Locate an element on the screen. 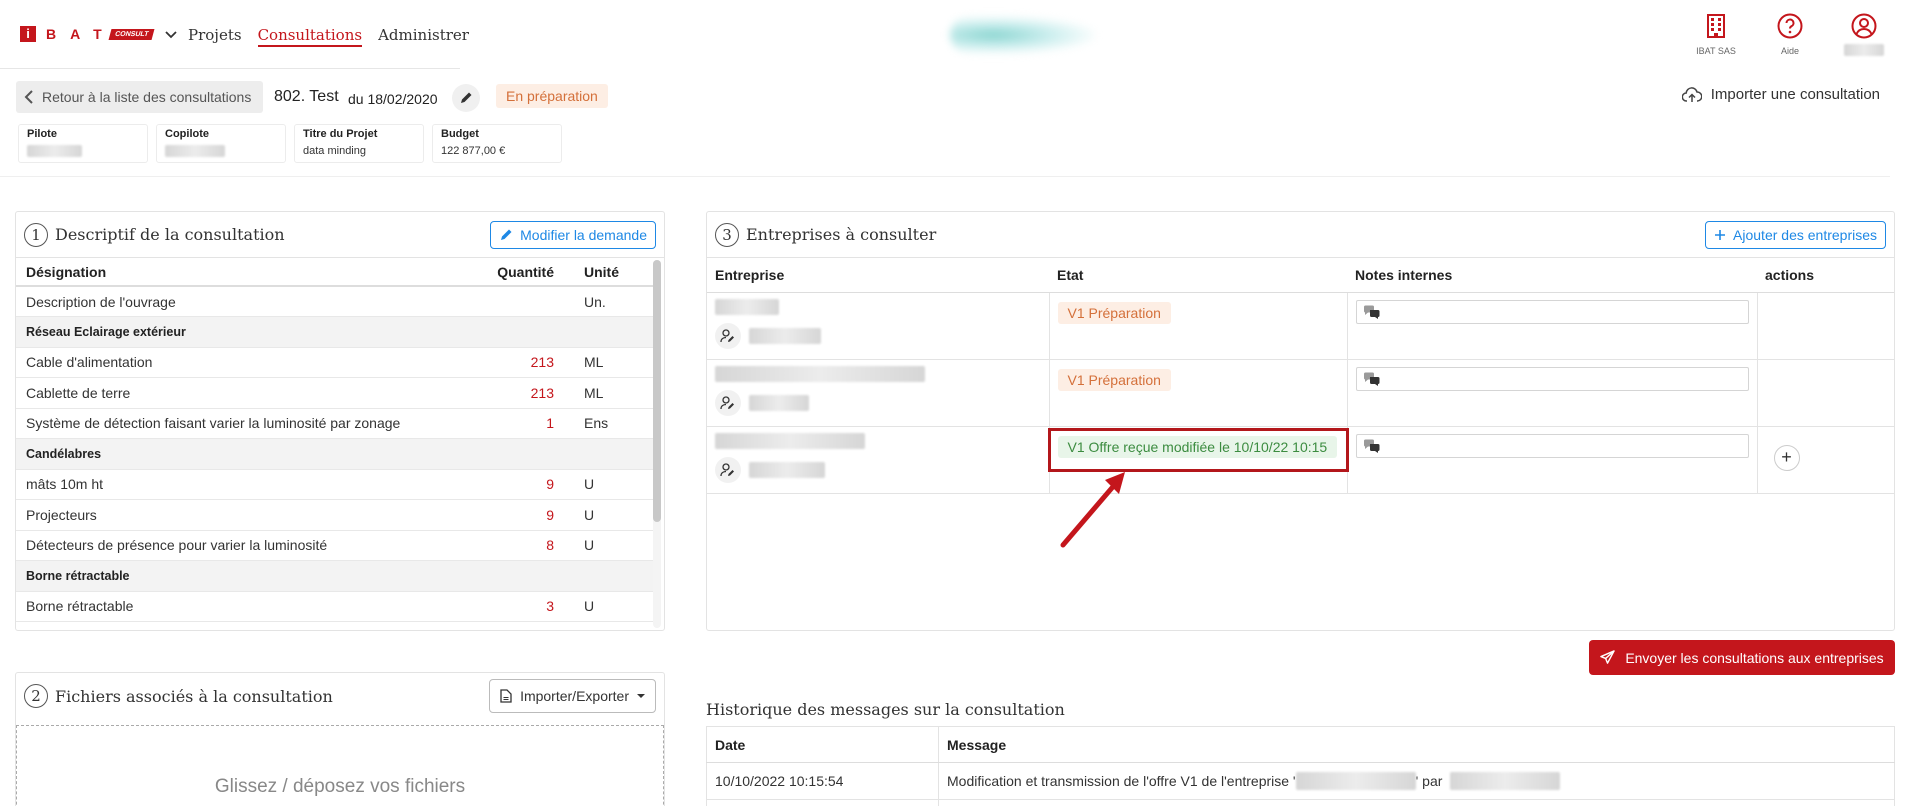 Image resolution: width=1920 pixels, height=806 pixels. history-date: 10/10/2022 10:15:54 is located at coordinates (822, 781).